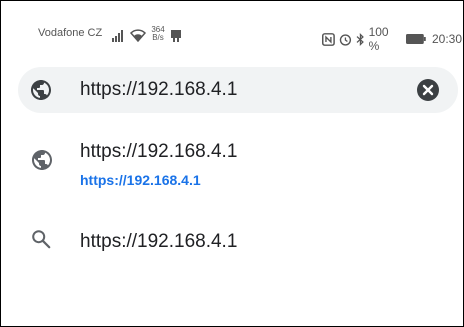  I want to click on search-icon, so click(41, 239).